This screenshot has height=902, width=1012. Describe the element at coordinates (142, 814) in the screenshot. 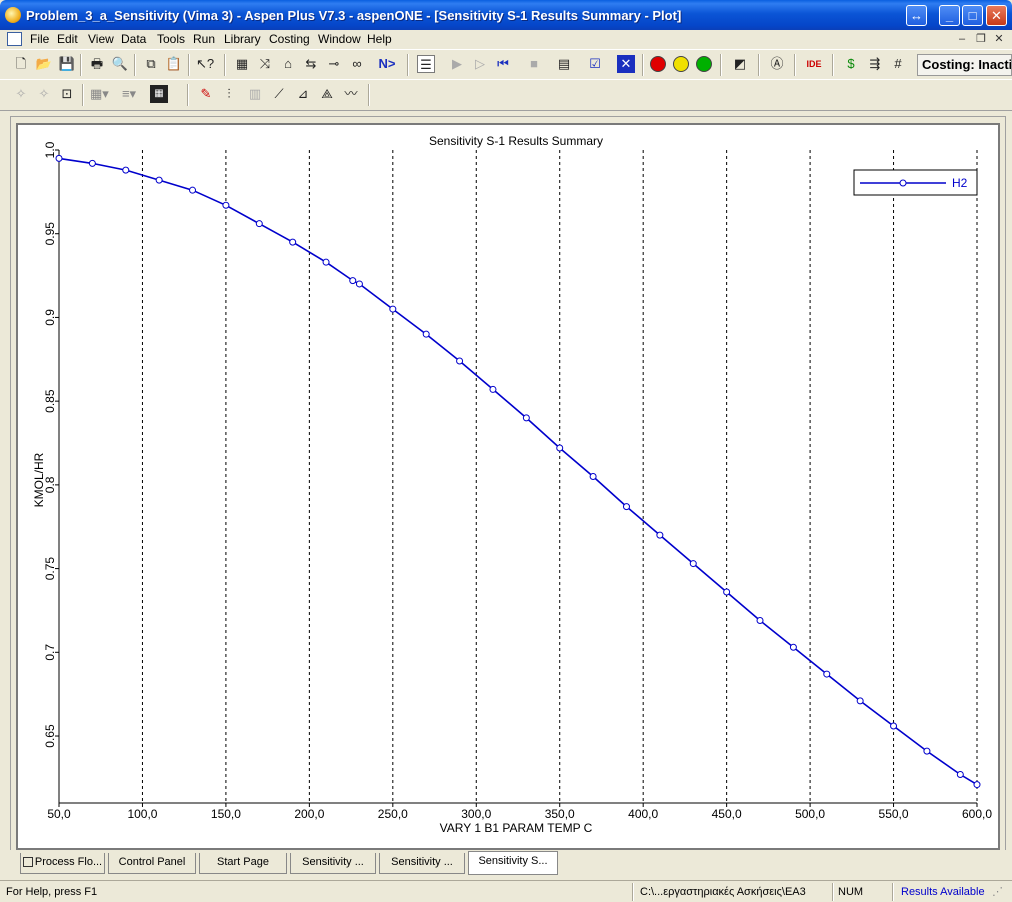

I see `x-tick-label: 100,0` at that location.